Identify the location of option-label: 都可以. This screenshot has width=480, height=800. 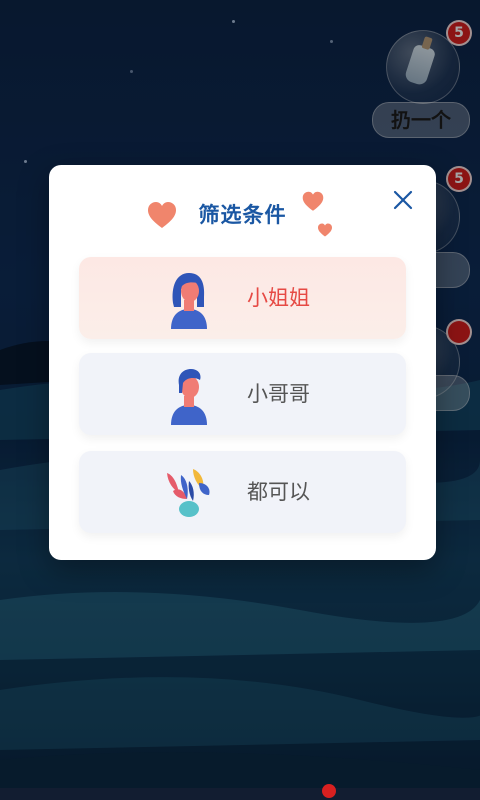
(278, 492).